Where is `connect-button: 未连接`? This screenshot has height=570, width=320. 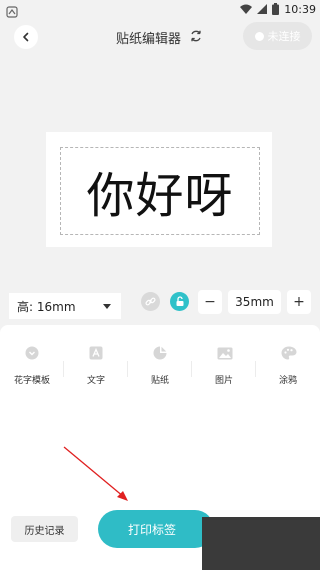 connect-button: 未连接 is located at coordinates (277, 36).